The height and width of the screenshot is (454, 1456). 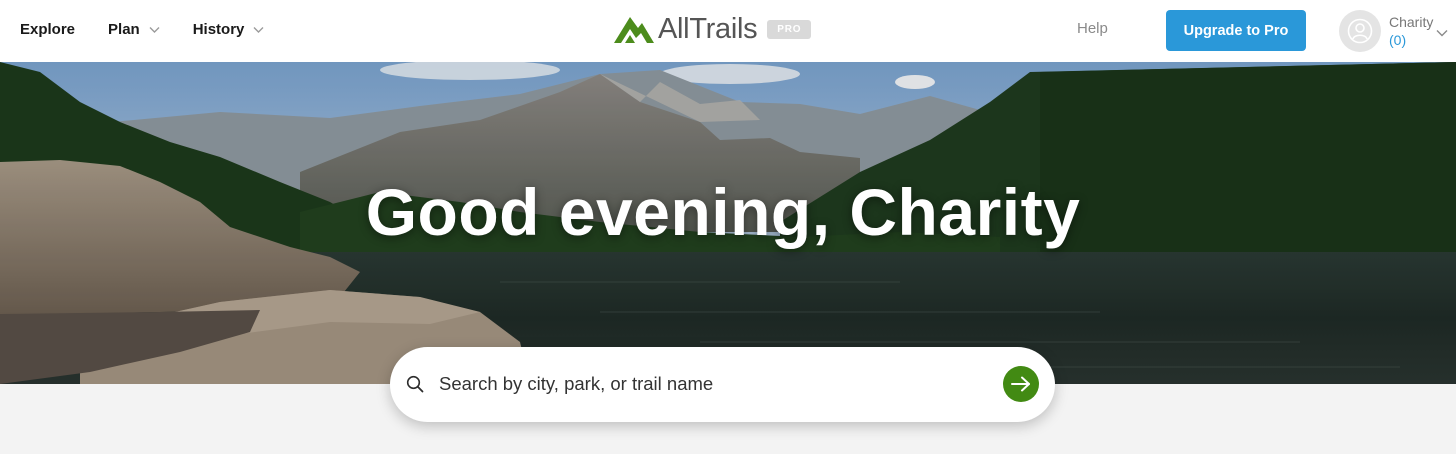 I want to click on upgrade-to-pro-button: Upgrade to Pro, so click(x=1236, y=30).